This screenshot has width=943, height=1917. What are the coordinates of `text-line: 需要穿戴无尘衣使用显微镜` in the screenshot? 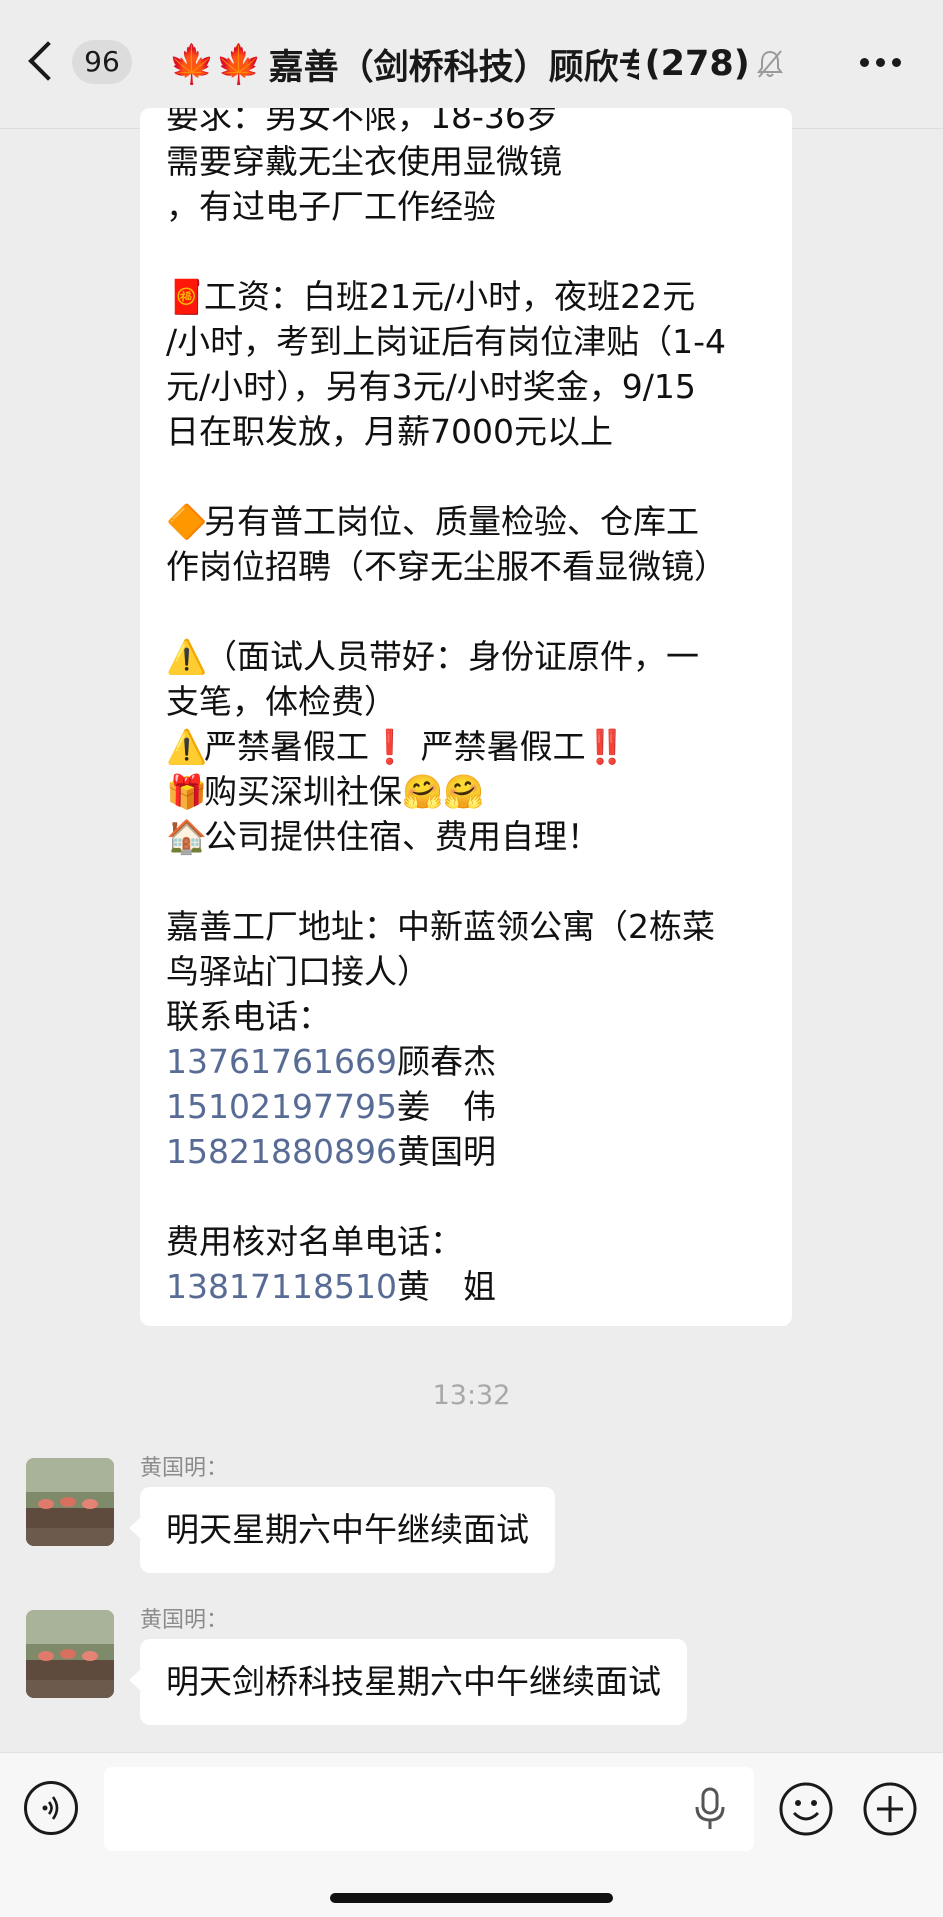 It's located at (364, 161).